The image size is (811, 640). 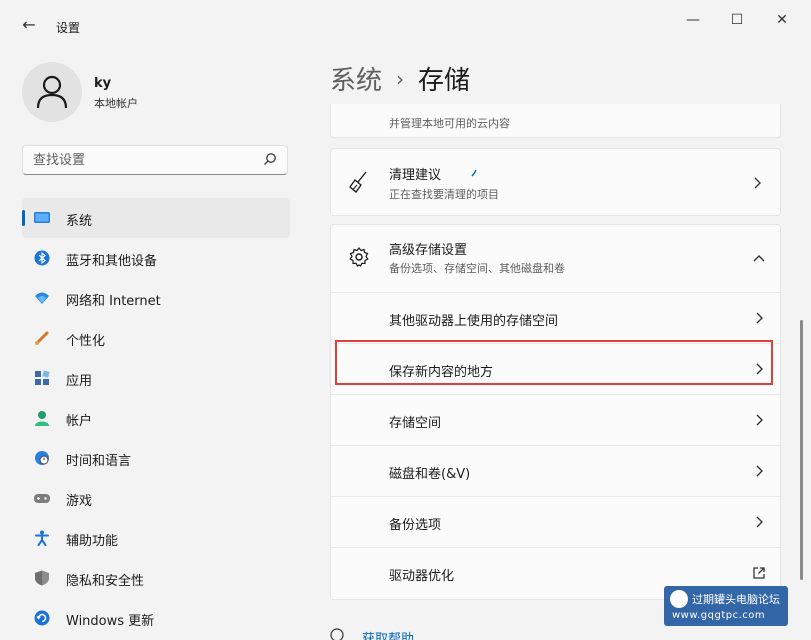 What do you see at coordinates (42, 538) in the screenshot?
I see `accessibility-icon` at bounding box center [42, 538].